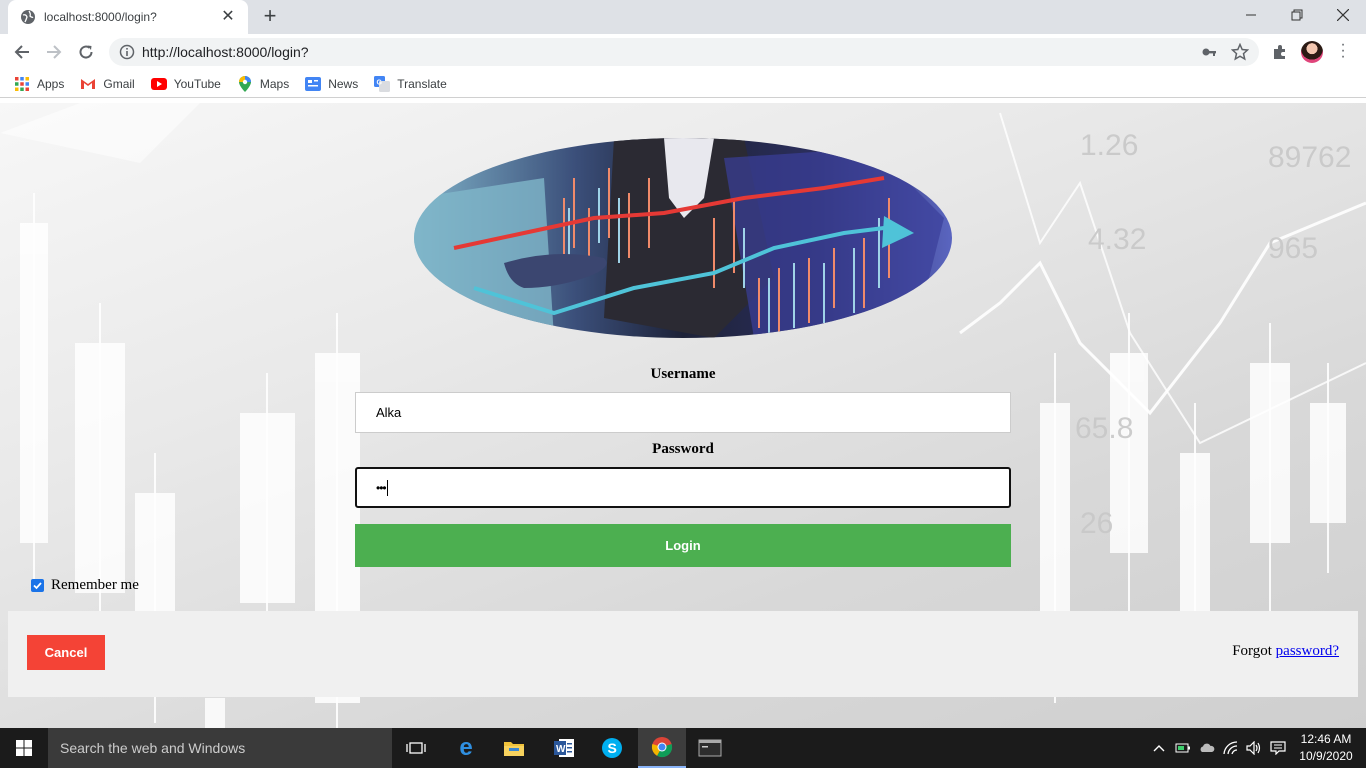 This screenshot has height=768, width=1366. What do you see at coordinates (119, 83) in the screenshot?
I see `bookmark-label: Gmail` at bounding box center [119, 83].